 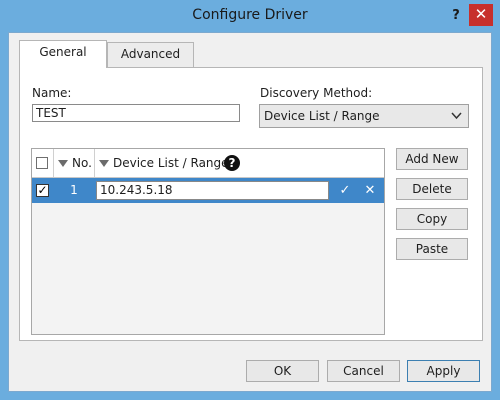 What do you see at coordinates (74, 190) in the screenshot?
I see `row-number: 1` at bounding box center [74, 190].